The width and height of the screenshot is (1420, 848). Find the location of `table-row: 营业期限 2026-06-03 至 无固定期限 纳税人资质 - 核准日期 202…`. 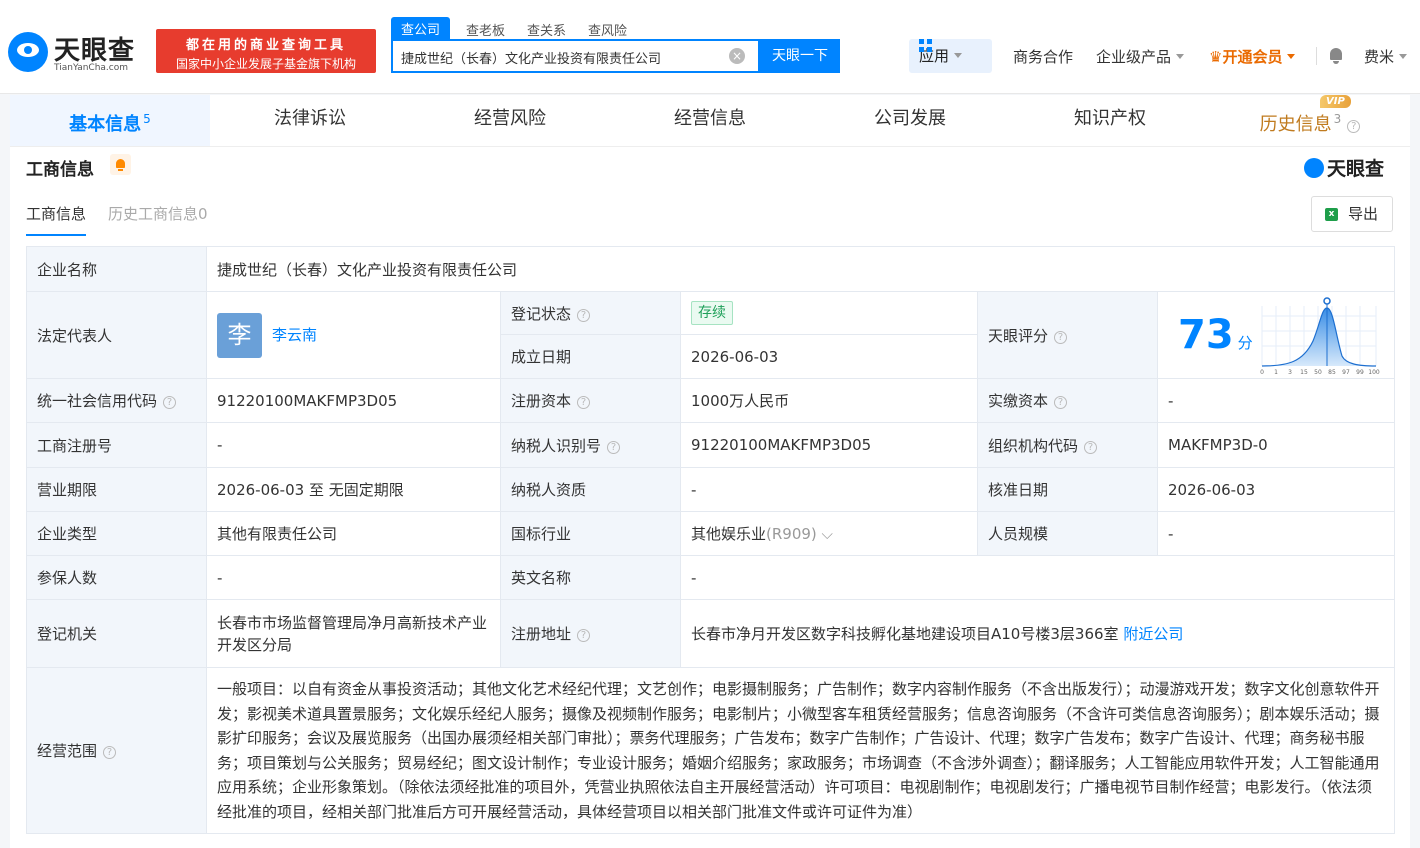

table-row: 营业期限 2026-06-03 至 无固定期限 纳税人资质 - 核准日期 202… is located at coordinates (710, 489).